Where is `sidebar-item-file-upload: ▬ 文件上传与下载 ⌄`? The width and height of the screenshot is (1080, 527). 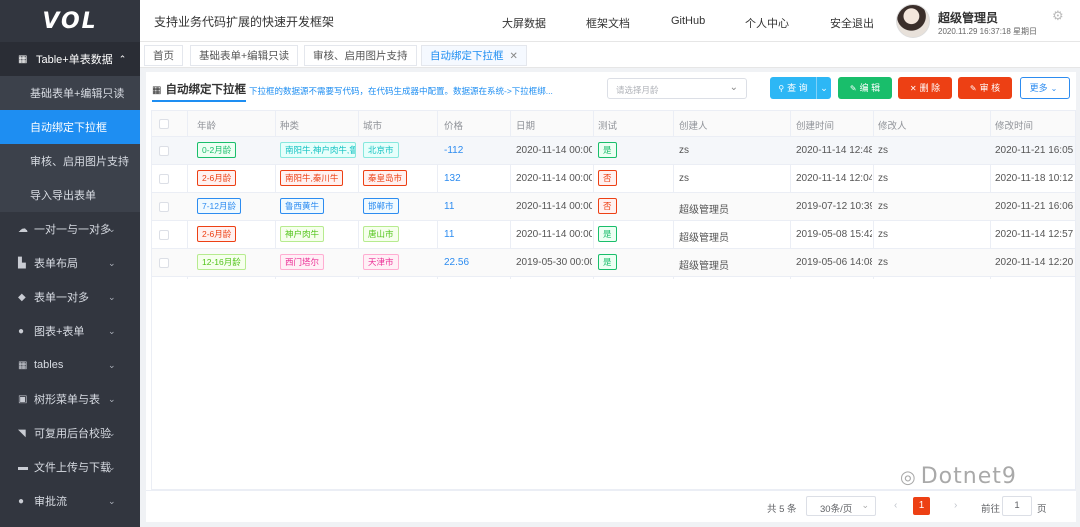 sidebar-item-file-upload: ▬ 文件上传与下载 ⌄ is located at coordinates (70, 467).